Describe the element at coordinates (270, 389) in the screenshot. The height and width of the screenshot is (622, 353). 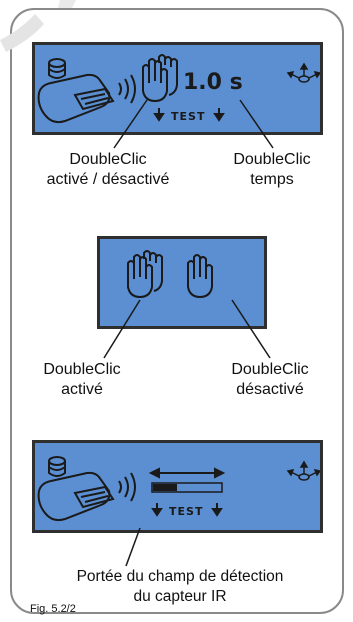
I see `callout-line: désactivé` at that location.